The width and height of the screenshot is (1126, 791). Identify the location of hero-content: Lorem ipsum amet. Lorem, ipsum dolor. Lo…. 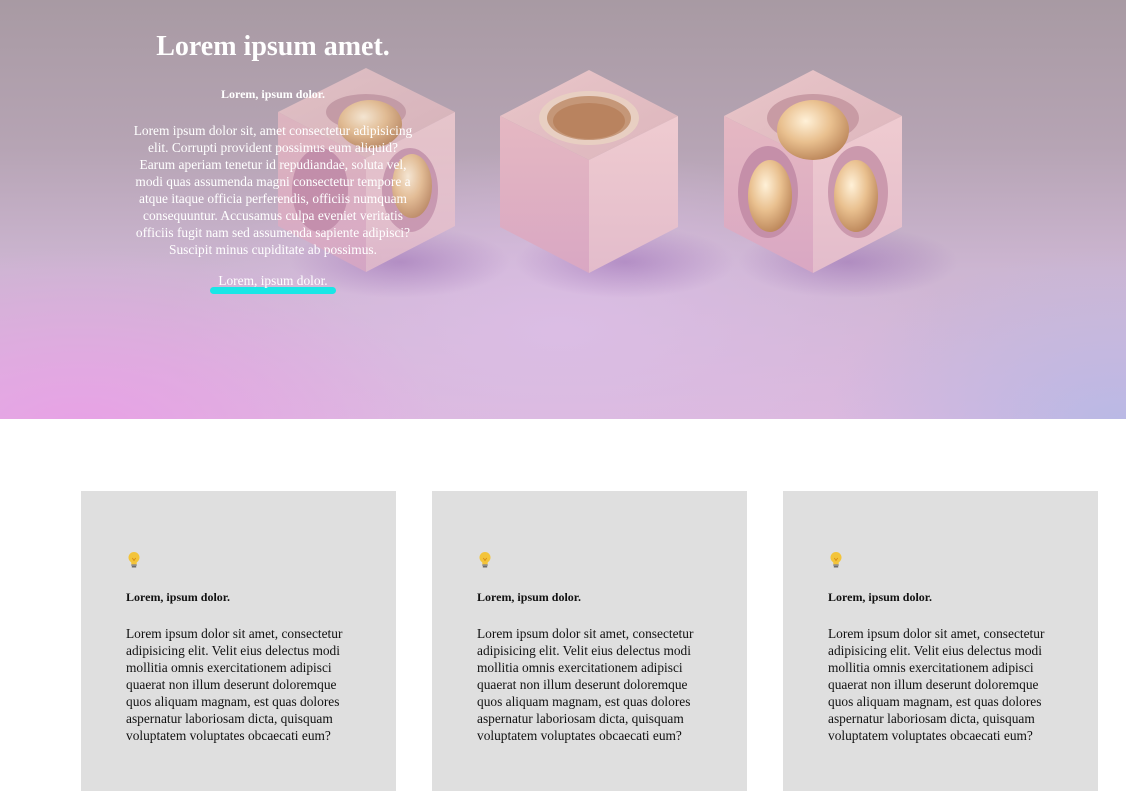
(273, 162).